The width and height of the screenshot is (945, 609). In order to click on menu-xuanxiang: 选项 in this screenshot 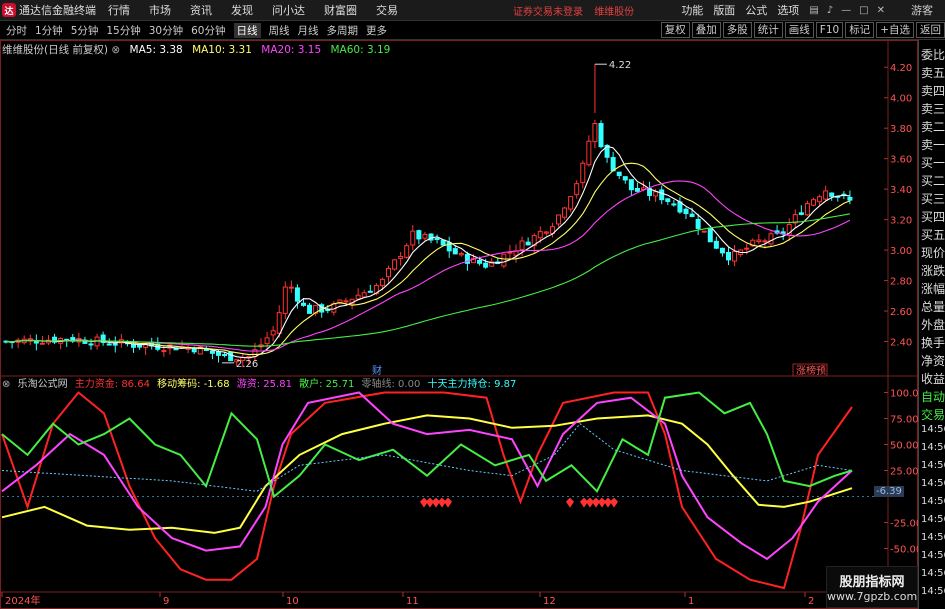, I will do `click(788, 10)`.